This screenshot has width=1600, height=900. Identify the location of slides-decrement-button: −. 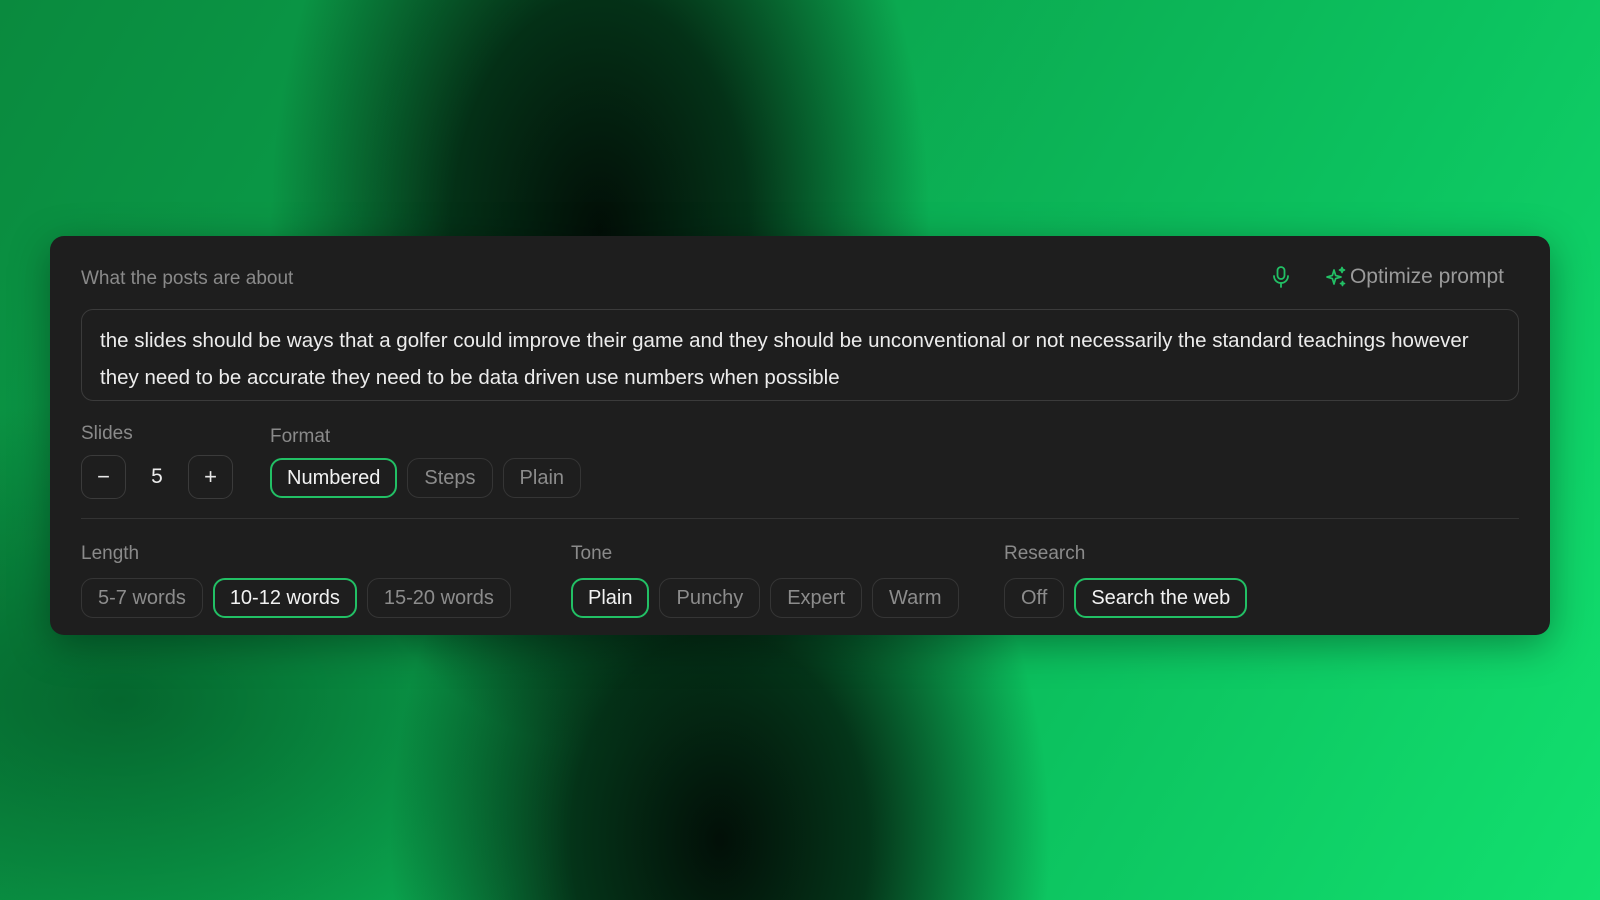
(103, 477).